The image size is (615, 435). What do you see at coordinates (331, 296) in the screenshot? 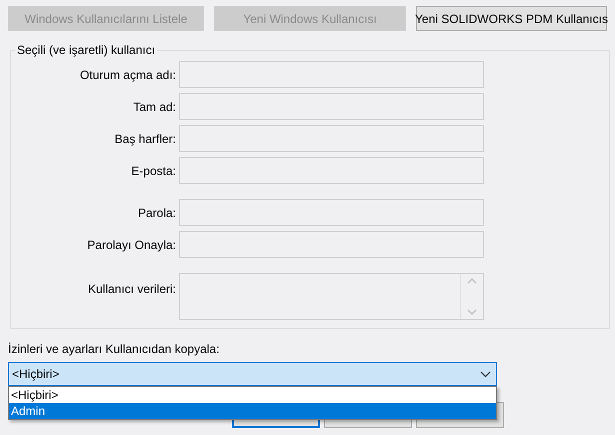
I see `text-area` at bounding box center [331, 296].